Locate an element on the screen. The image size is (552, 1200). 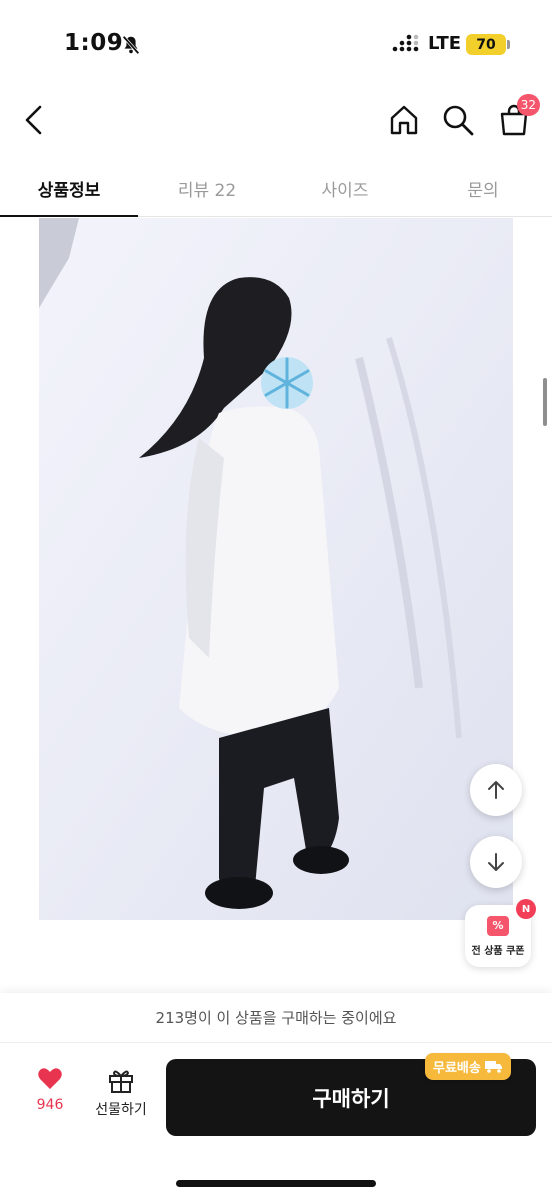
home-indicator is located at coordinates (276, 1183).